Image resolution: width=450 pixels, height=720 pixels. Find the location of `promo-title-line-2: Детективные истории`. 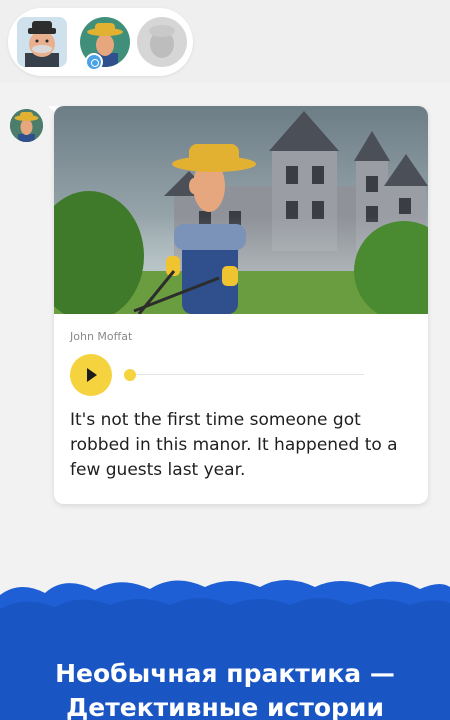

promo-title-line-2: Детективные истории is located at coordinates (225, 706).